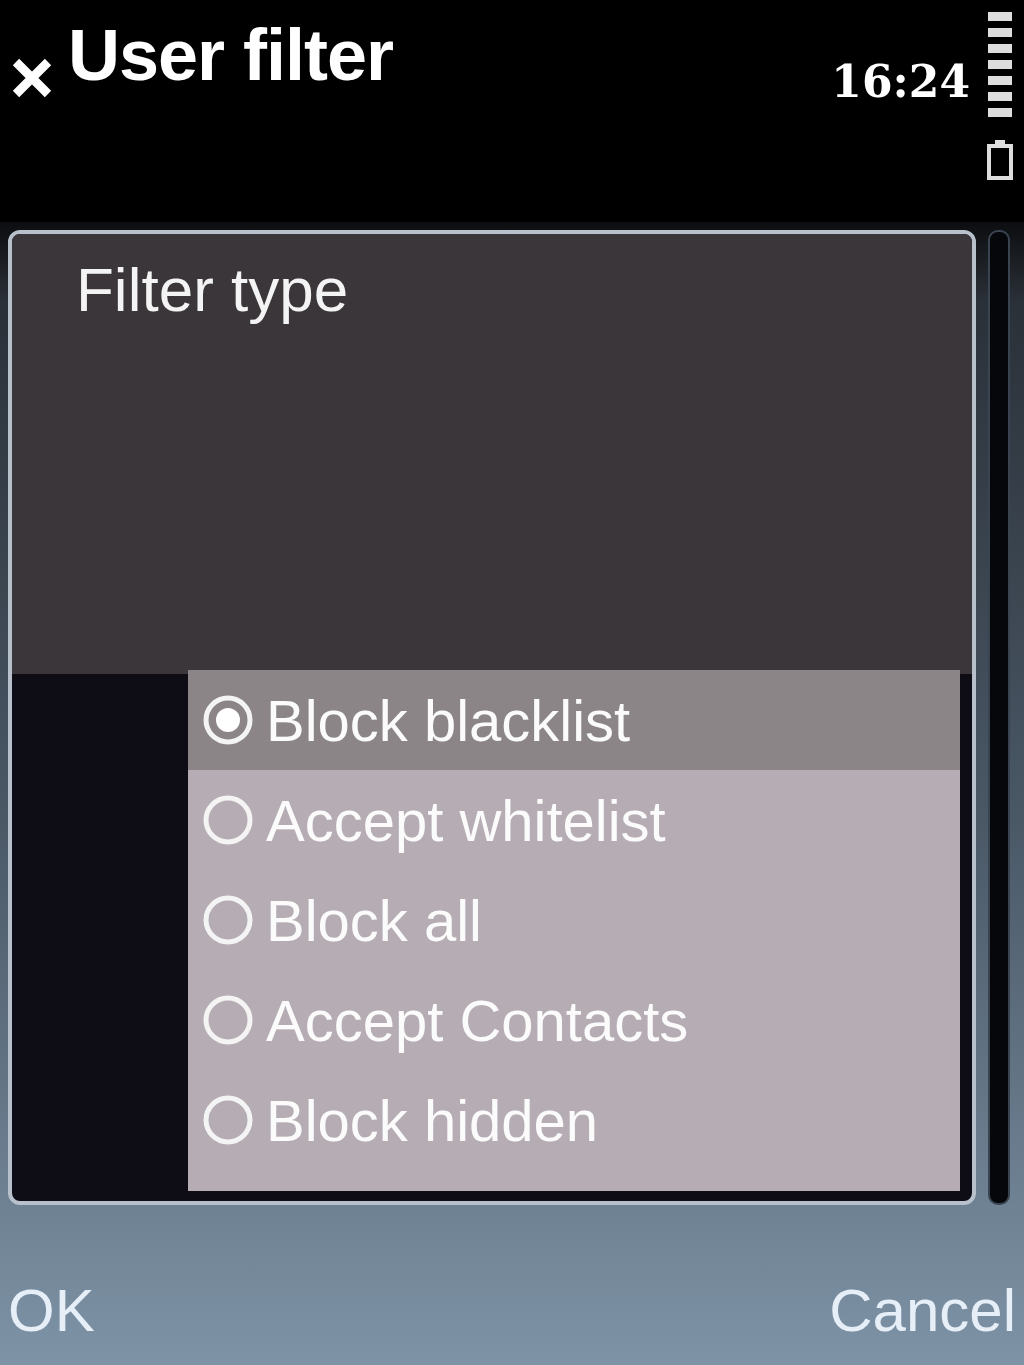 This screenshot has width=1024, height=1365. What do you see at coordinates (51, 1310) in the screenshot?
I see `ok-softkey: OK` at bounding box center [51, 1310].